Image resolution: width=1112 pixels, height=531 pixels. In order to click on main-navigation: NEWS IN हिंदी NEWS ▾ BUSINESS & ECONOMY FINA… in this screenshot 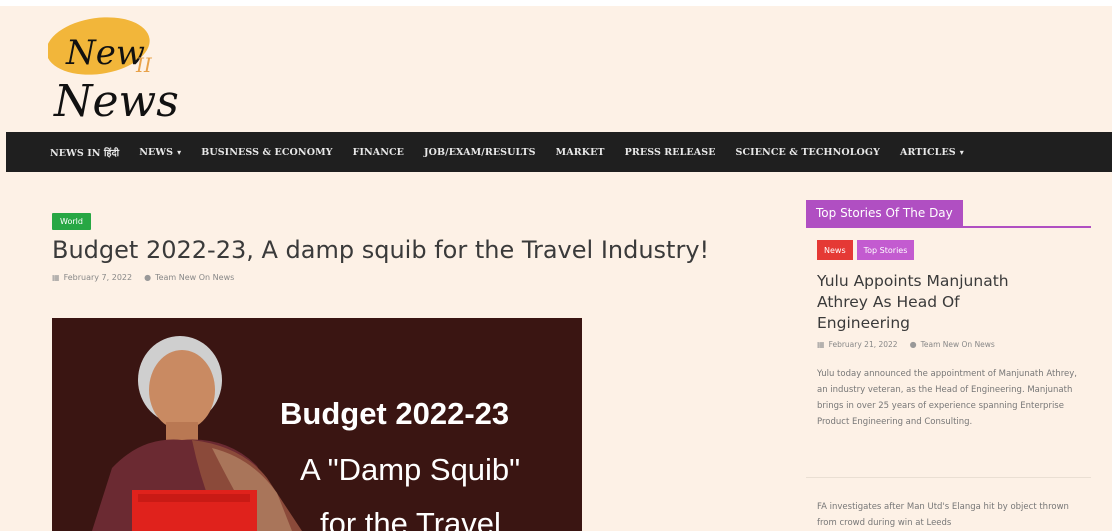, I will do `click(559, 152)`.